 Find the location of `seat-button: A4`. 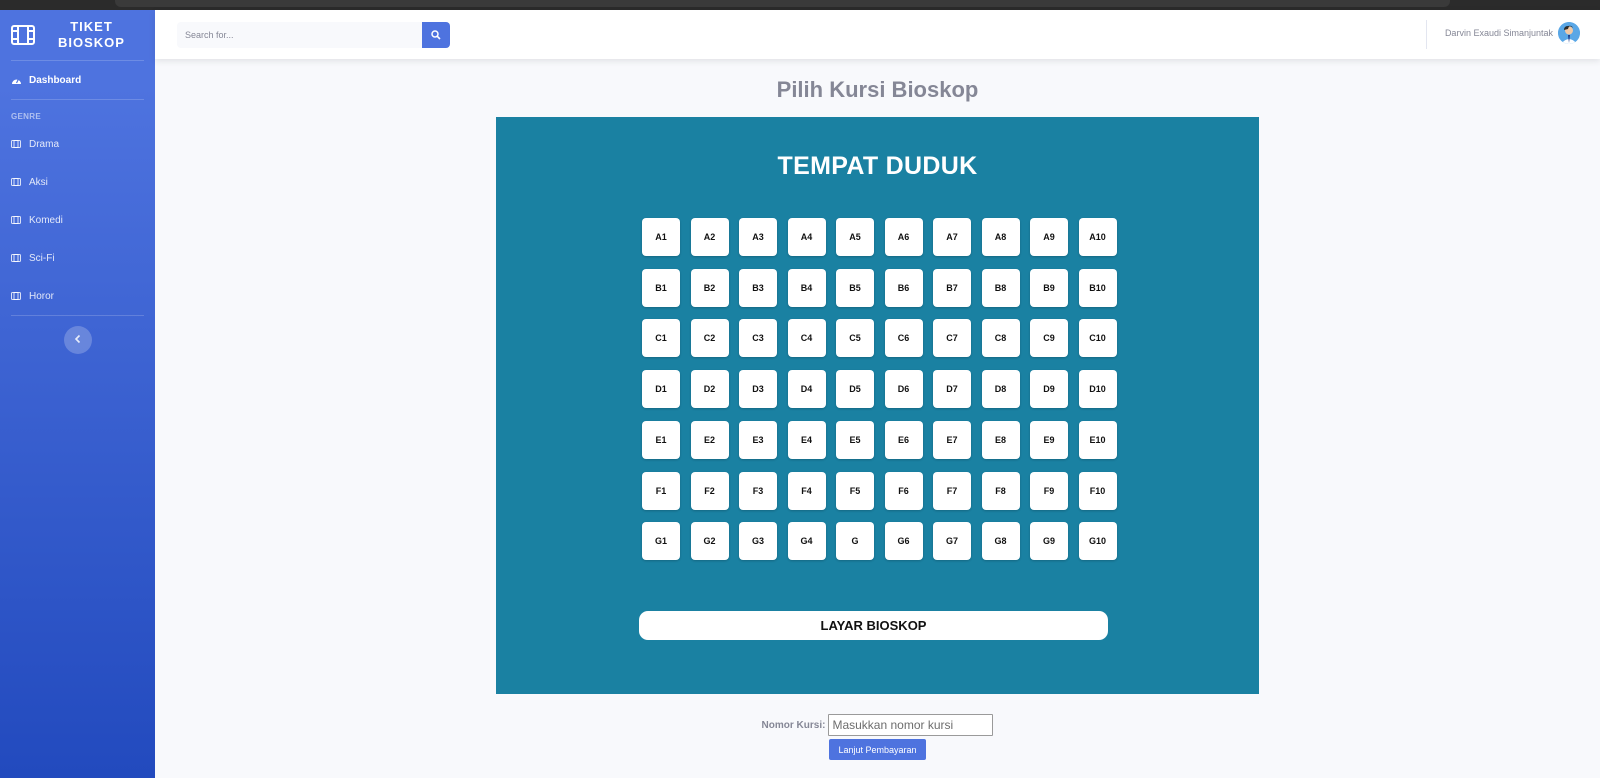

seat-button: A4 is located at coordinates (806, 237).